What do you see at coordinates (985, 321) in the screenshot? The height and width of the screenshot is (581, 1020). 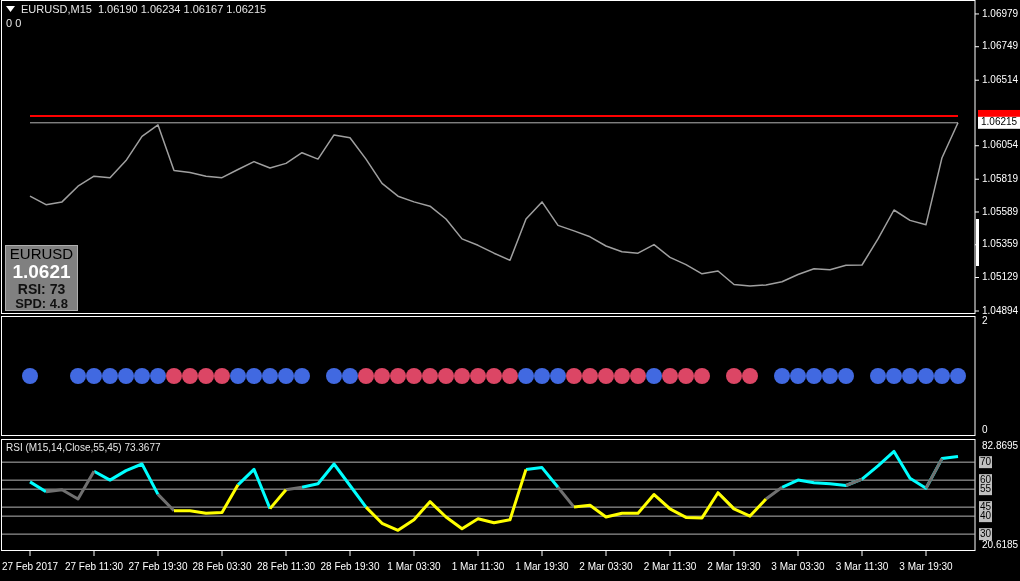 I see `signal-axis-label: 2` at bounding box center [985, 321].